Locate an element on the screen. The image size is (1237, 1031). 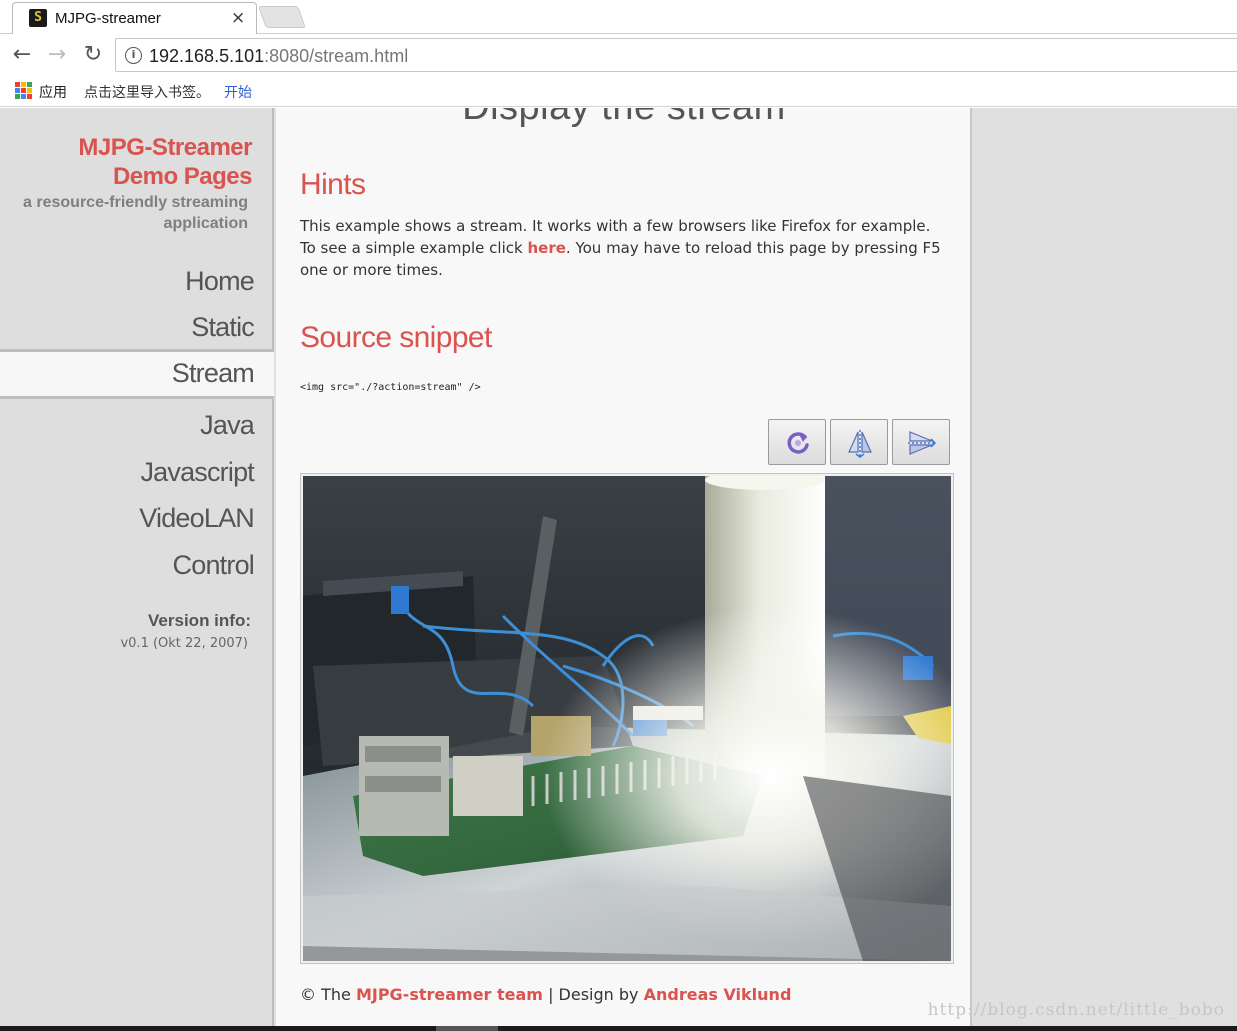
hints-heading: Hints is located at coordinates (333, 184).